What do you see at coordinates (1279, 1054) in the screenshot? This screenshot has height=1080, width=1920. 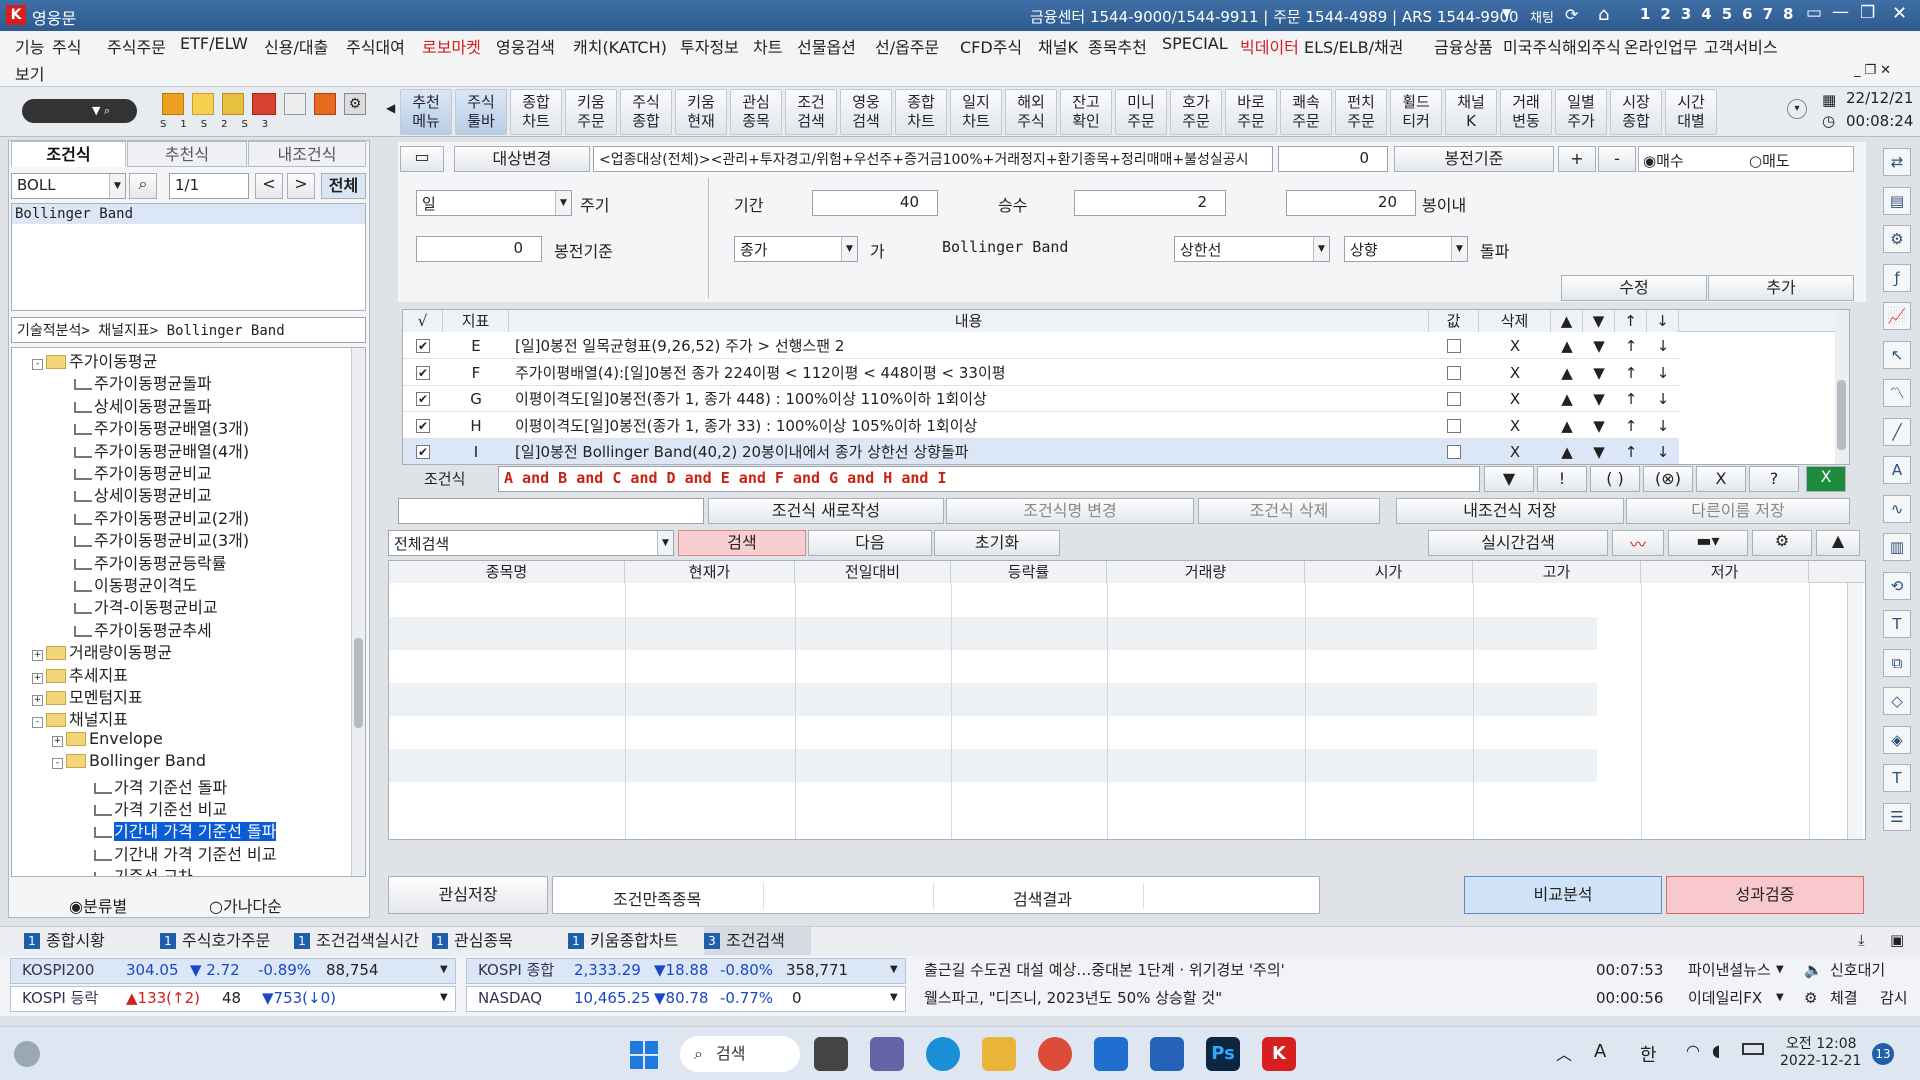 I see `hts-app-icon: K` at bounding box center [1279, 1054].